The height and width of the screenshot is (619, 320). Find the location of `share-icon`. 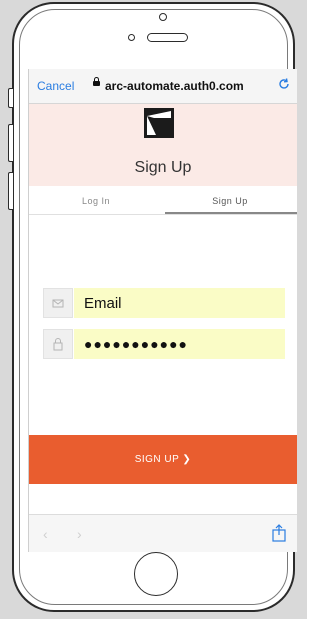

share-icon is located at coordinates (279, 535).